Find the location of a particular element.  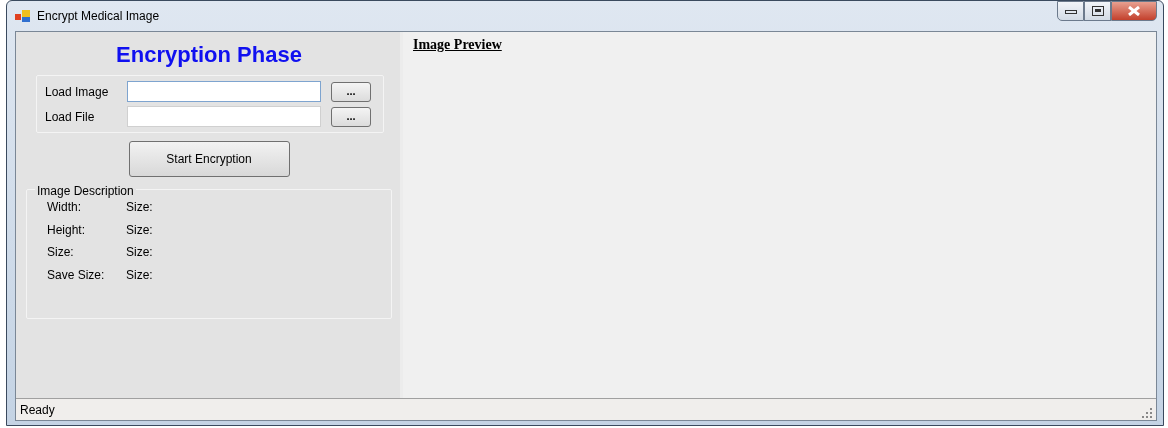

preview-title: Image Preview is located at coordinates (457, 44).